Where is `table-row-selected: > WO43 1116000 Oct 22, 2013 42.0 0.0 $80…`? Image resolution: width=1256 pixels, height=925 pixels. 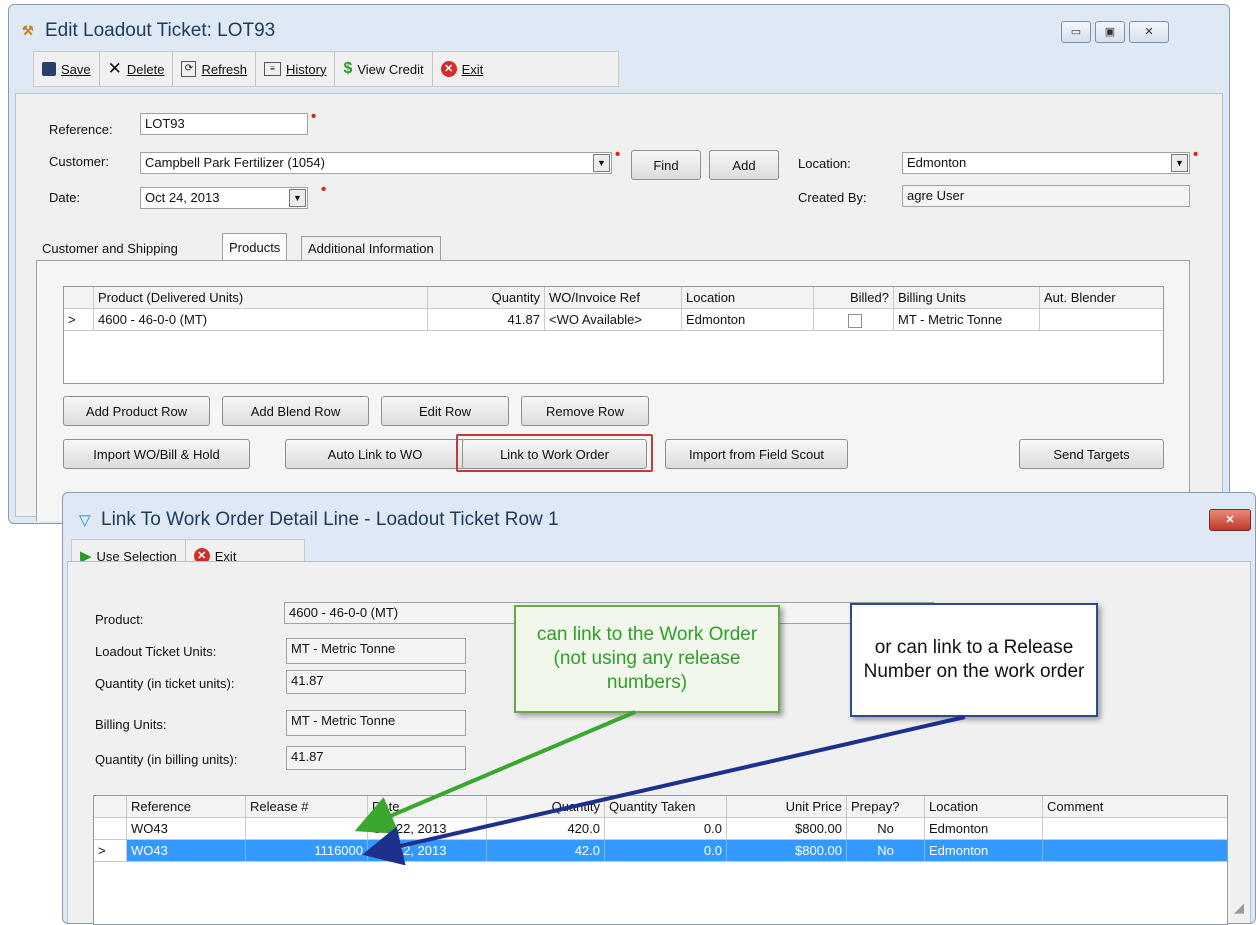 table-row-selected: > WO43 1116000 Oct 22, 2013 42.0 0.0 $80… is located at coordinates (660, 851).